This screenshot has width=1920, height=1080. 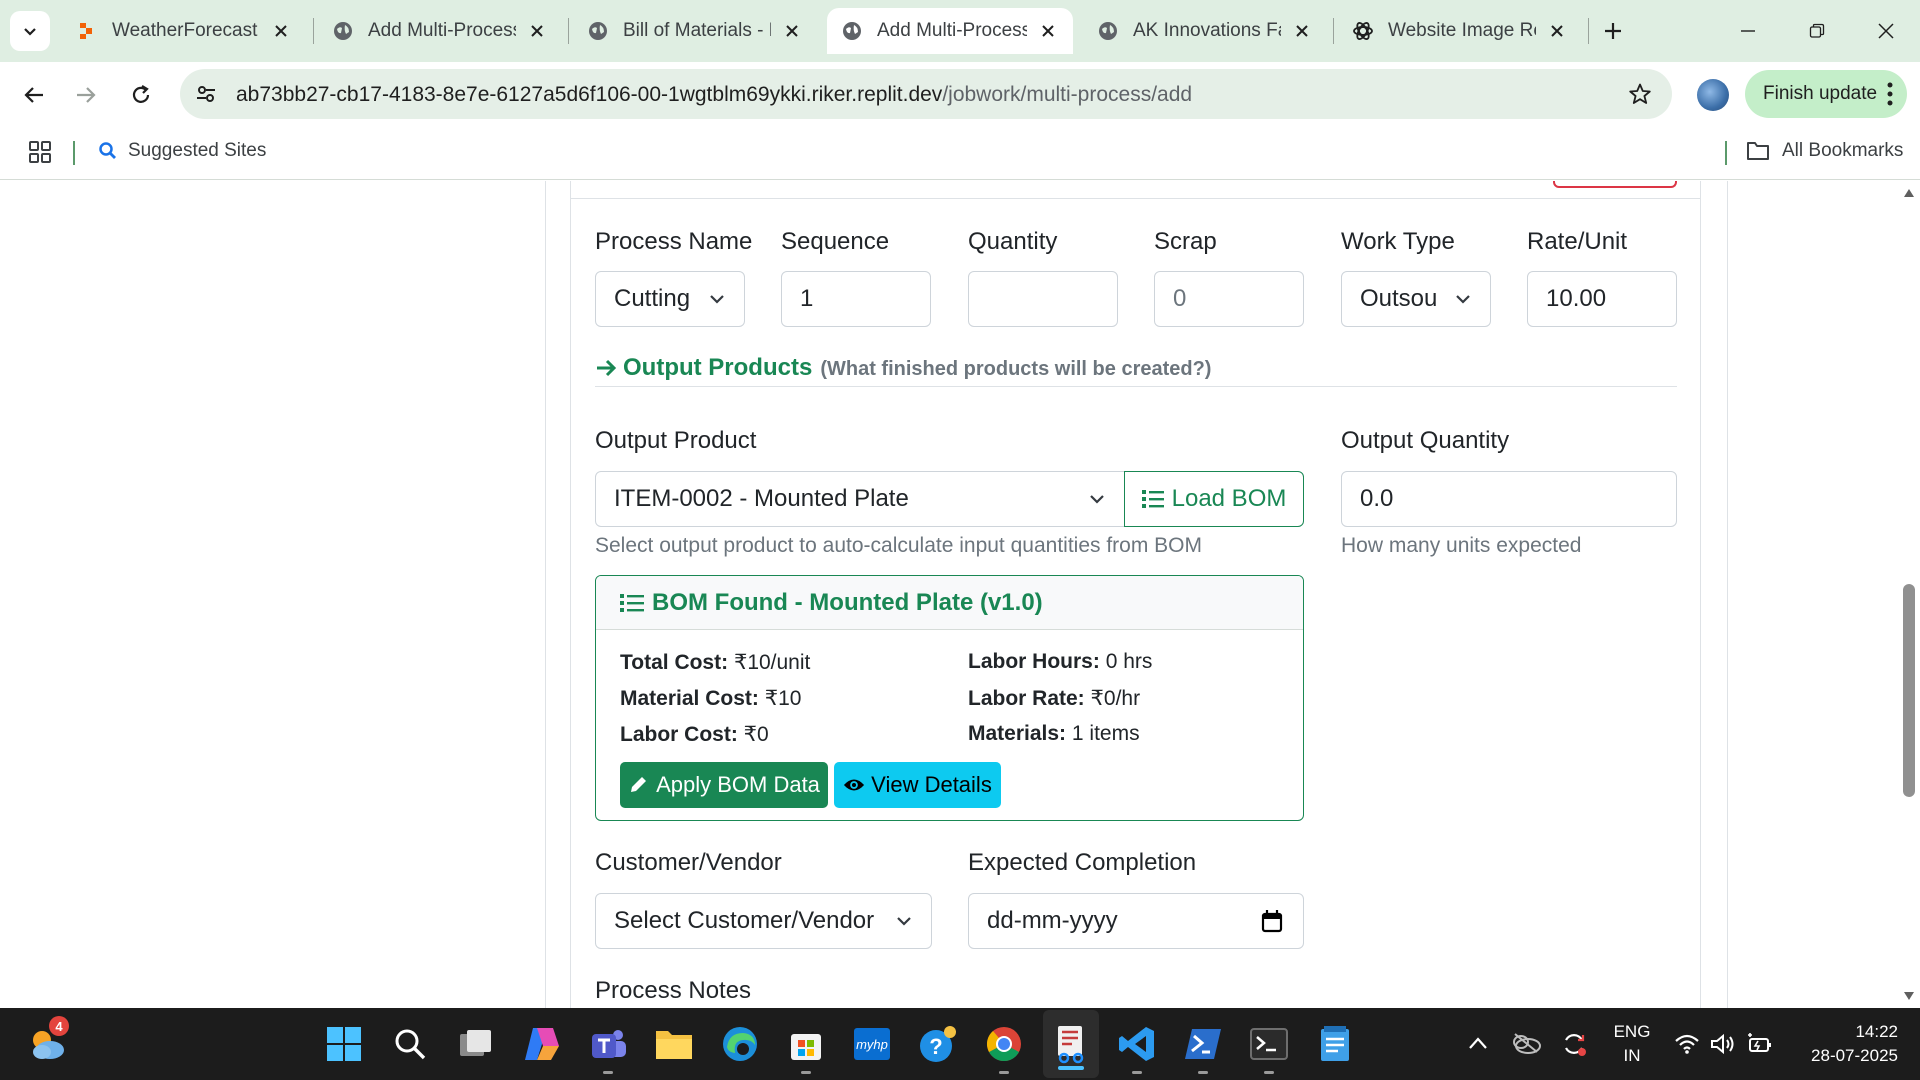 I want to click on expected-completion-input: dd-mm-yyyy, so click(x=1136, y=921).